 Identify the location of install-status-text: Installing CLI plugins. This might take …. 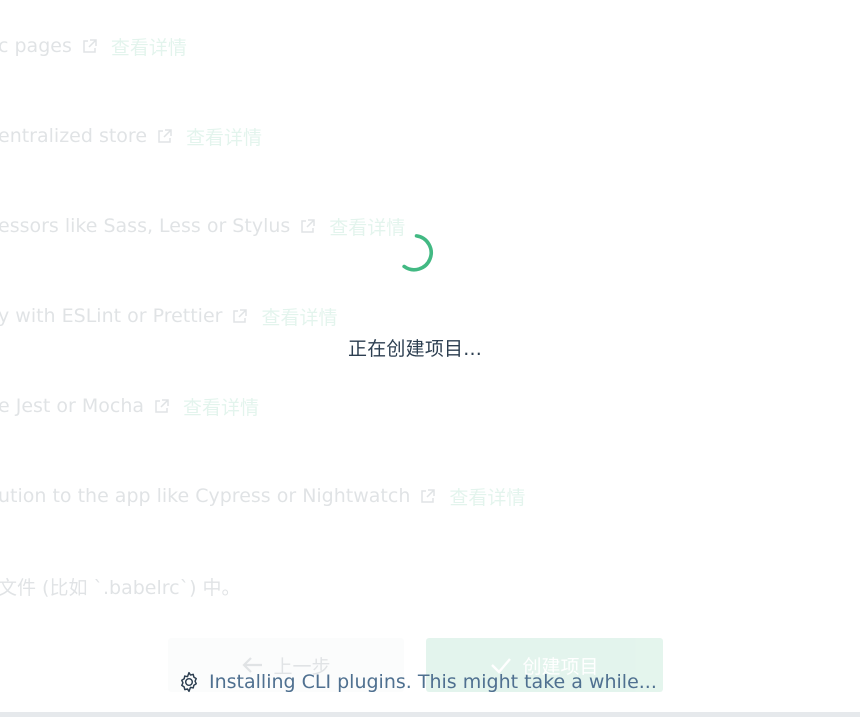
(433, 682).